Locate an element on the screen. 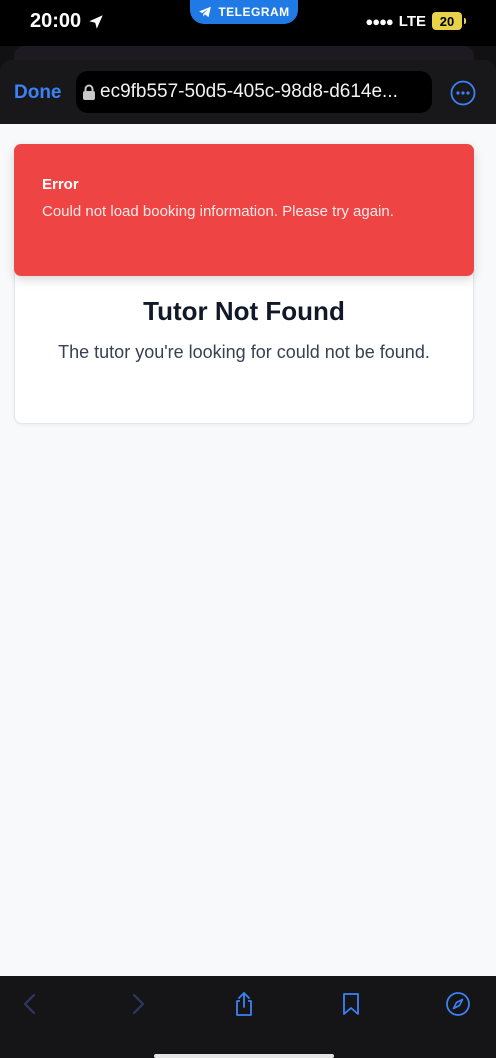  status-bar: 20:00 TELEGRAM ●●●● LTE 20 is located at coordinates (248, 23).